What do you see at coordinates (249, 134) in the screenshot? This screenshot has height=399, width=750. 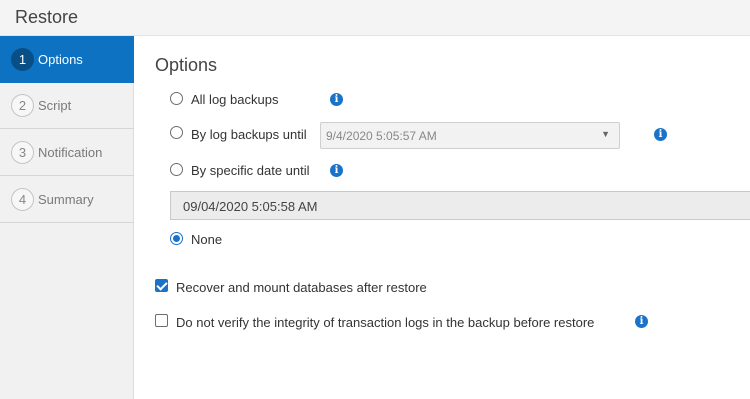 I see `radio-label-by-log-backups-until: By log backups until` at bounding box center [249, 134].